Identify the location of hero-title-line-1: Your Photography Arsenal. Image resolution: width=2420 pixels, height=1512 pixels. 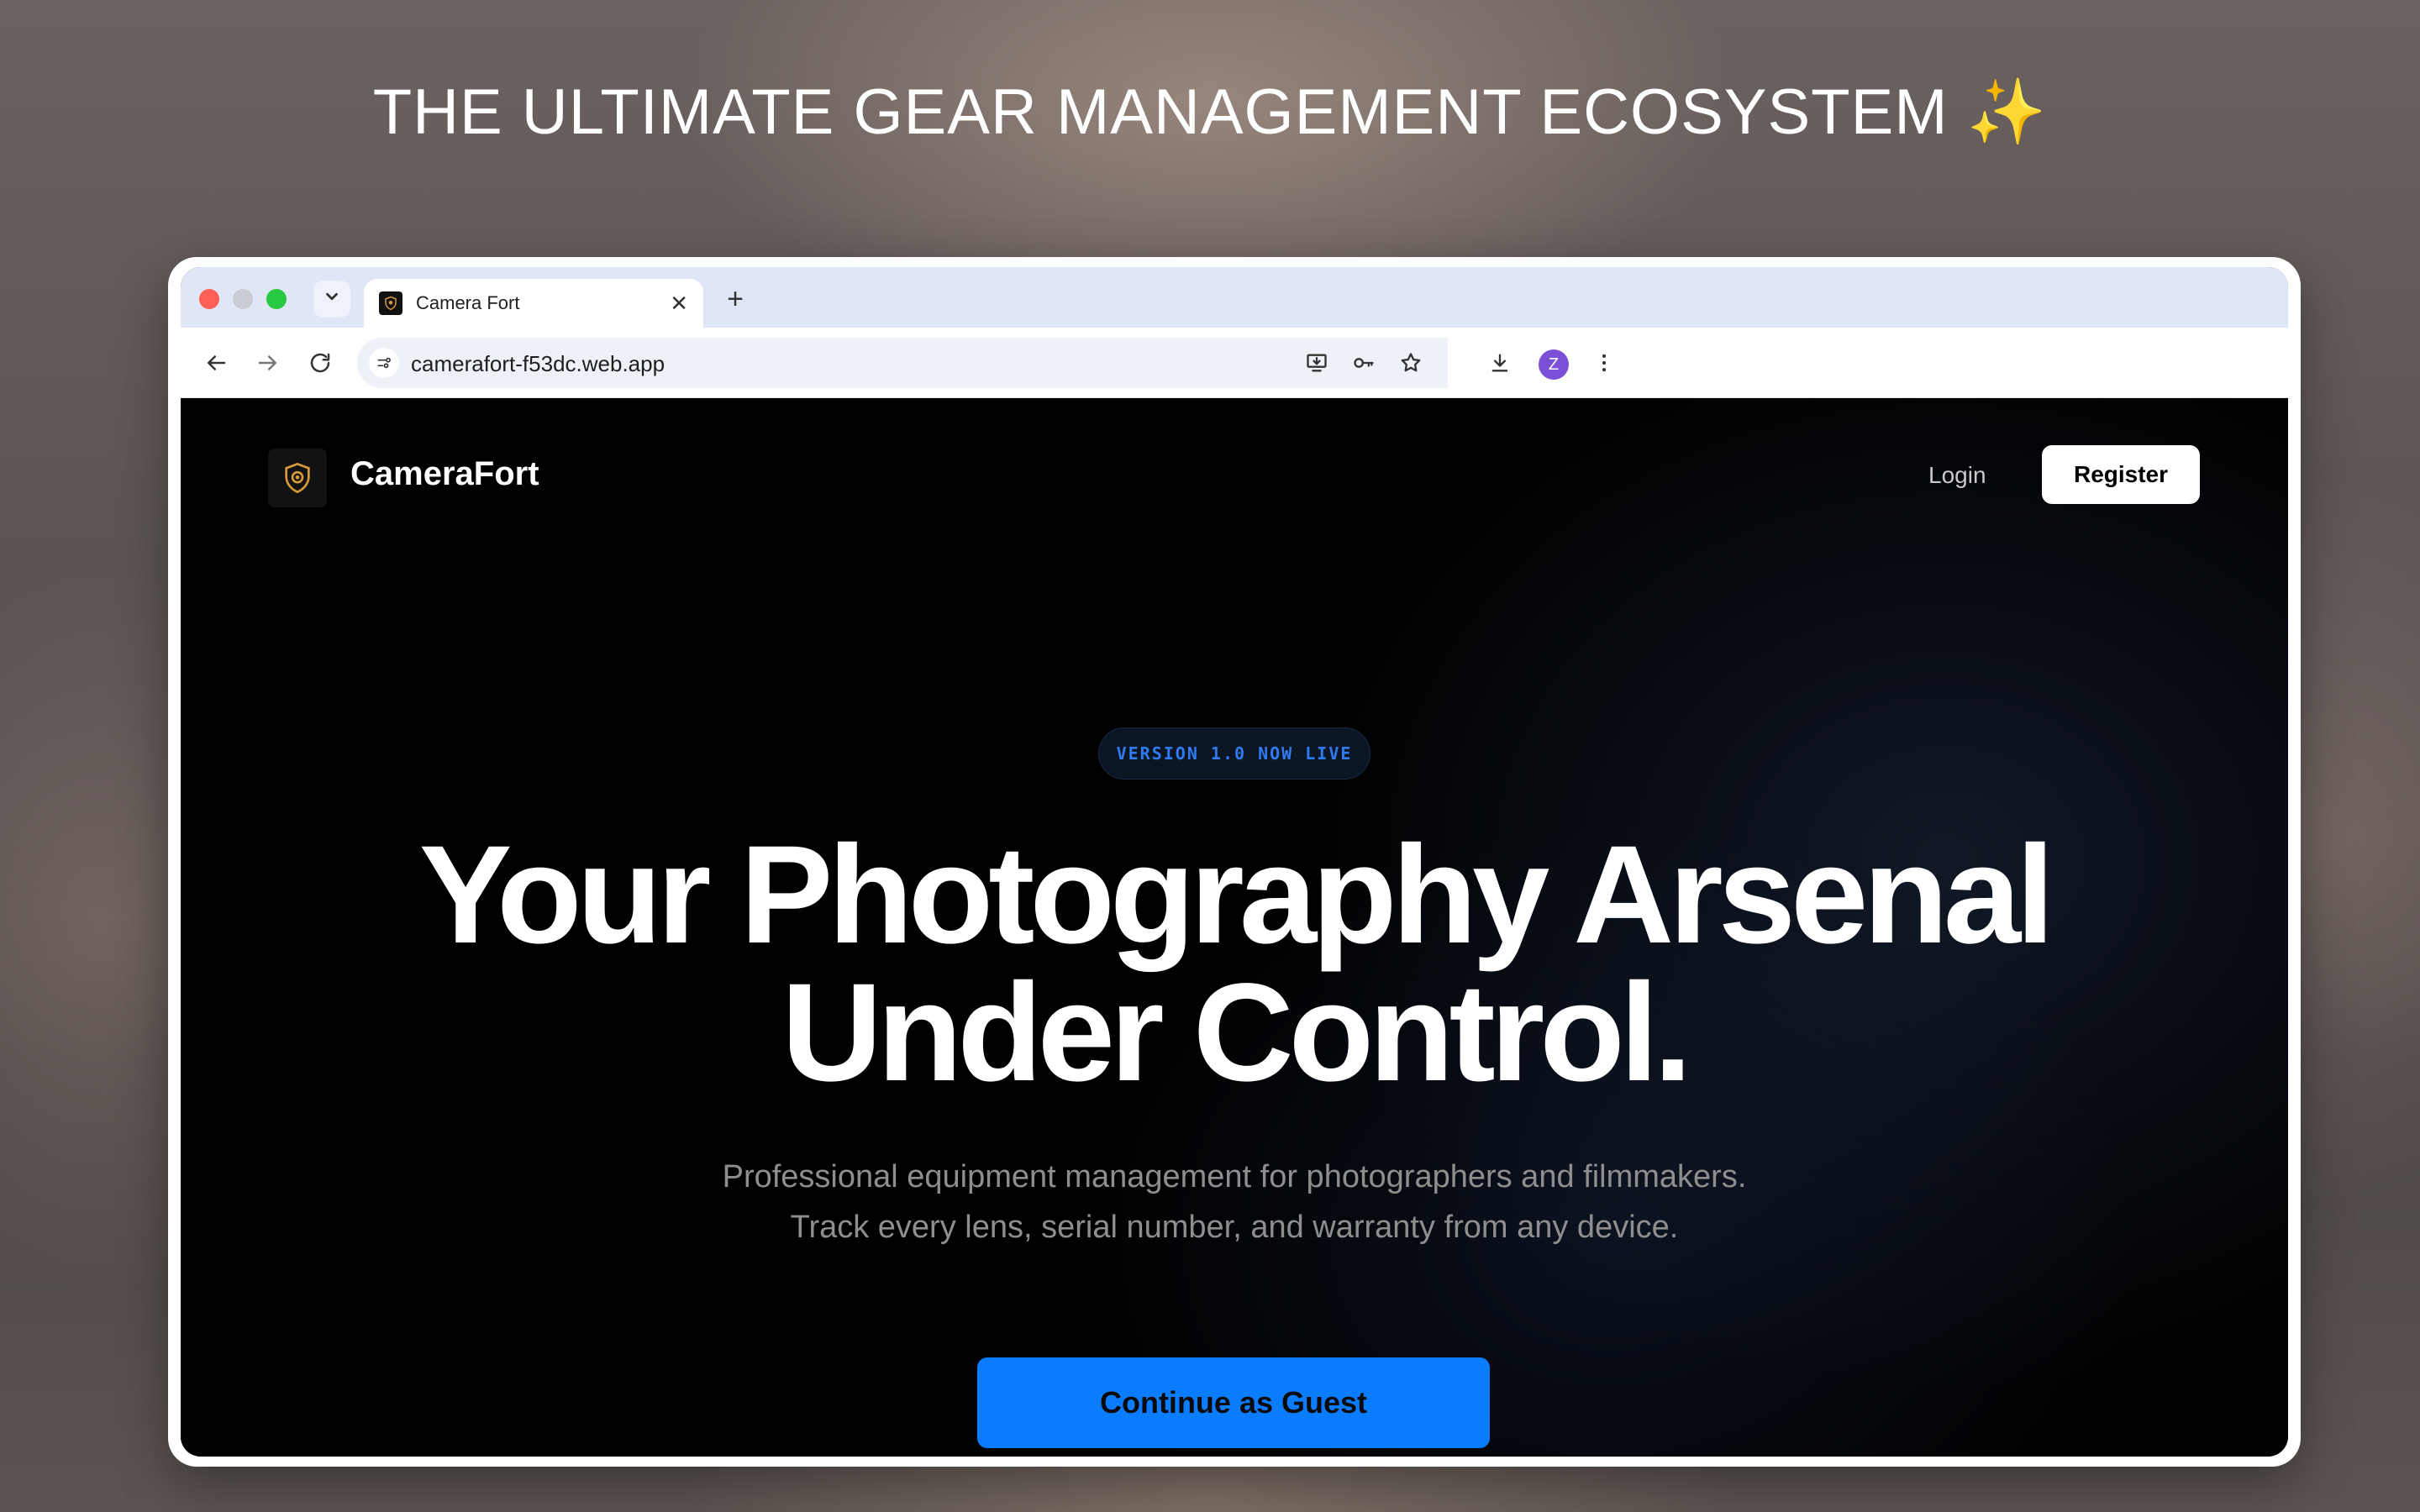
(1236, 895).